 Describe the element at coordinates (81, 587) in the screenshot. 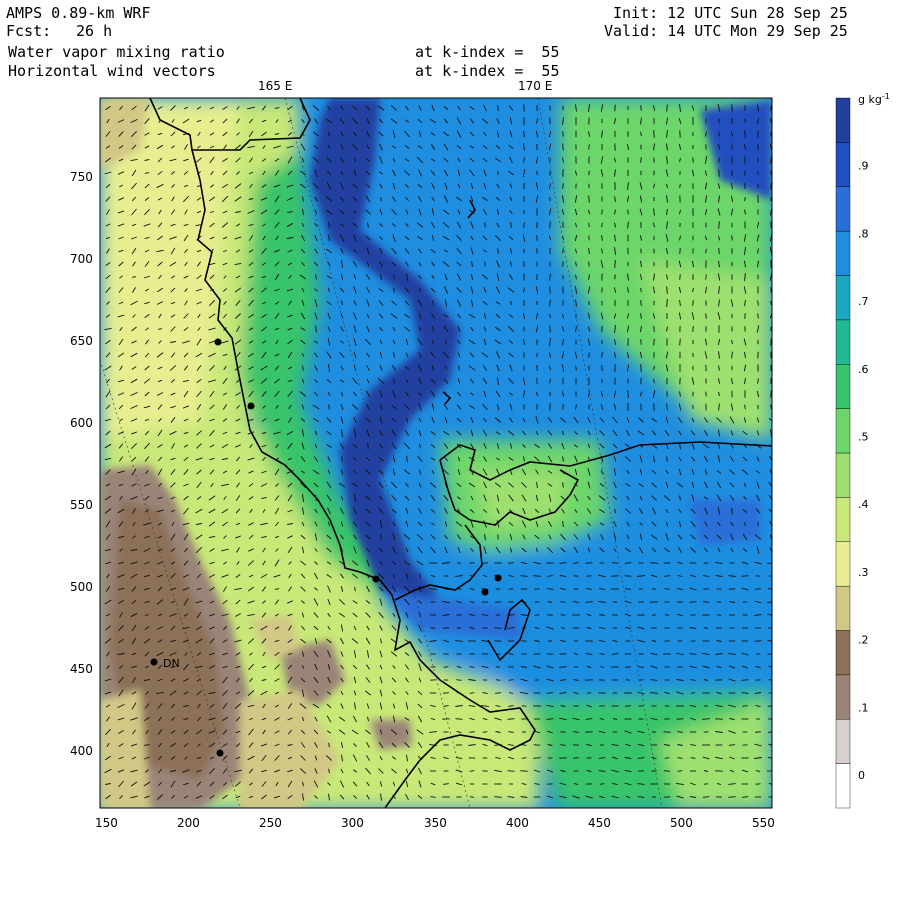

I see `y-tick: 500` at that location.